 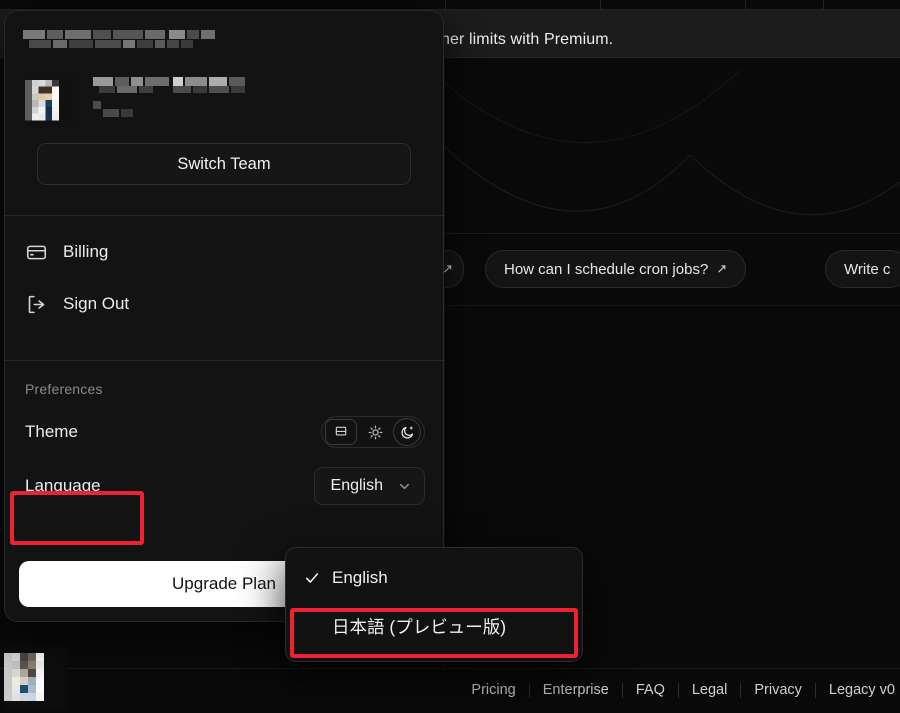 What do you see at coordinates (86, 251) in the screenshot?
I see `menu-item-billing-label: Billing` at bounding box center [86, 251].